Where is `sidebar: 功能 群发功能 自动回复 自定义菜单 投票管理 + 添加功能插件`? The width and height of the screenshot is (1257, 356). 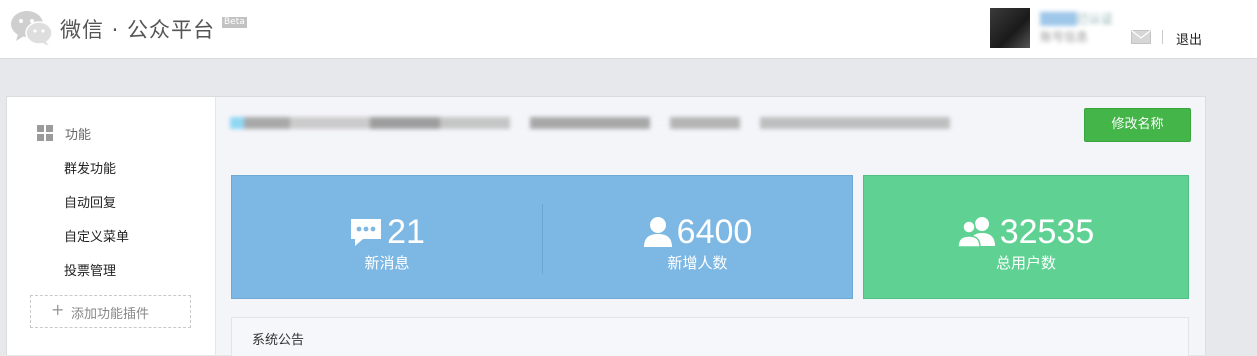 sidebar: 功能 群发功能 自动回复 自定义菜单 投票管理 + 添加功能插件 is located at coordinates (111, 226).